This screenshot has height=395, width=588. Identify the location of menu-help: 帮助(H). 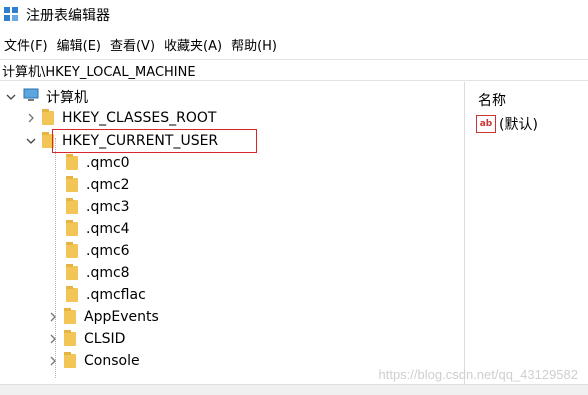
(254, 44).